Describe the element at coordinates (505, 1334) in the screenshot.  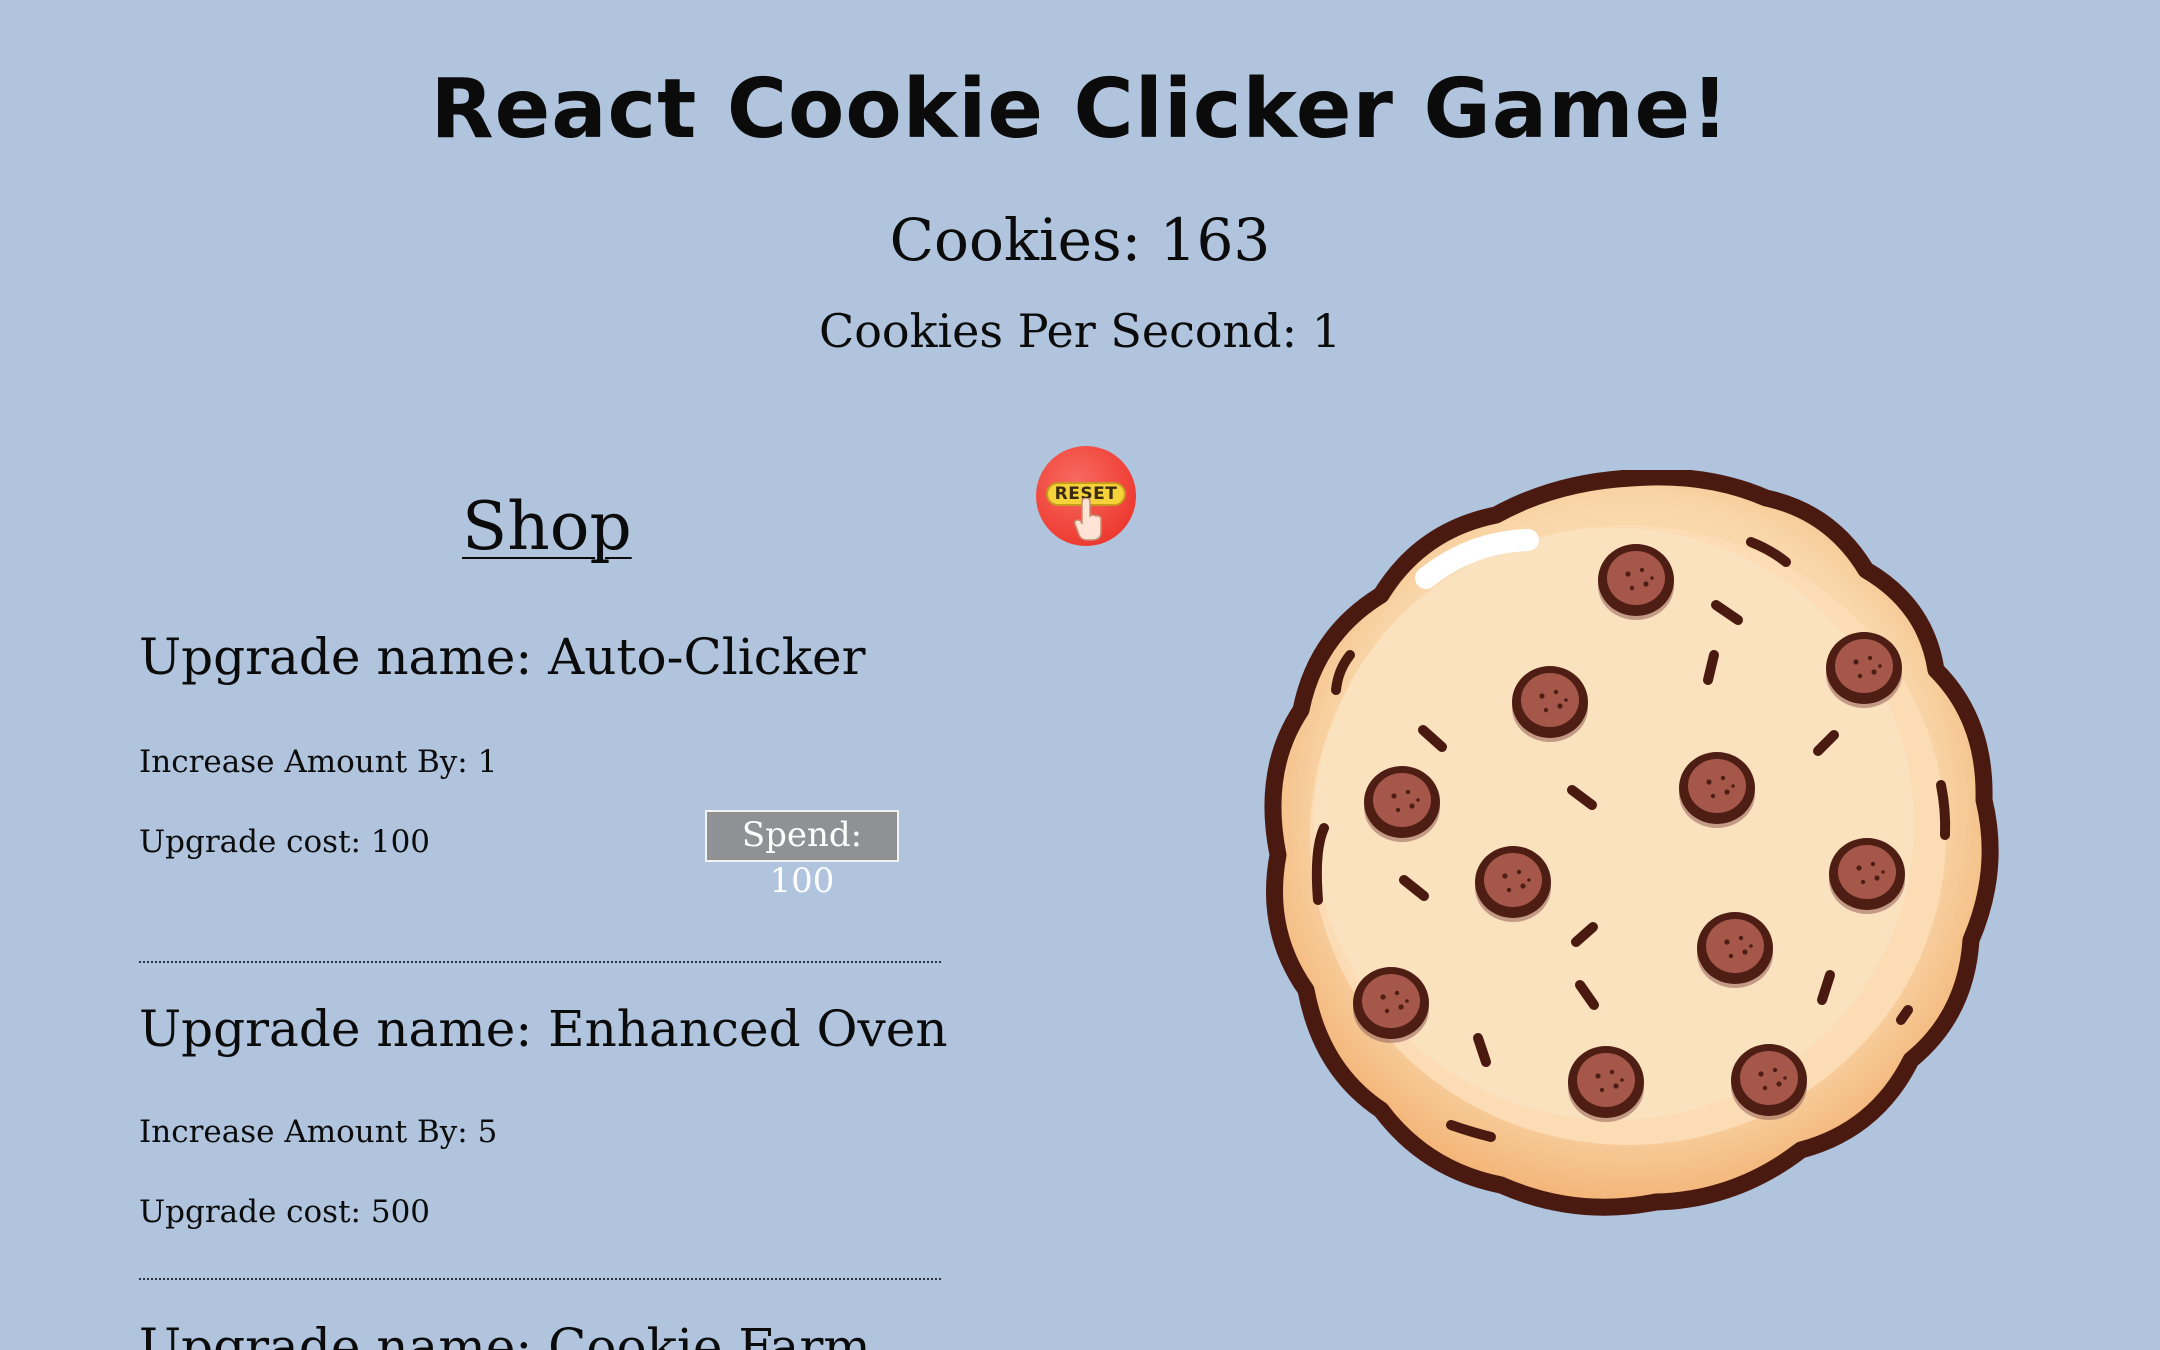
I see `upgrade-name: Upgrade name: Cookie Farm` at that location.